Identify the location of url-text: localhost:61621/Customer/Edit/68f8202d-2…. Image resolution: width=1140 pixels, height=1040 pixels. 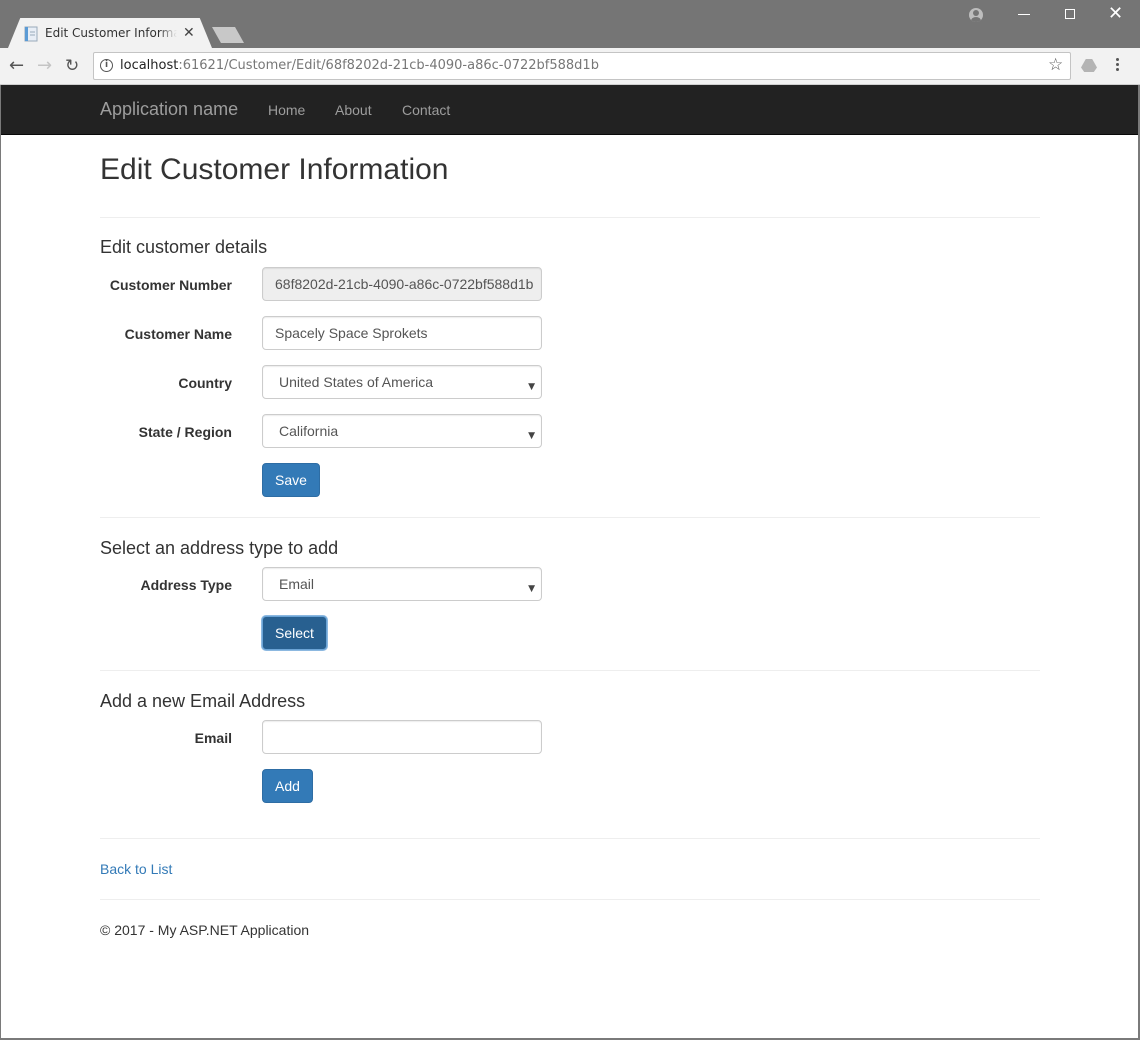
(359, 65).